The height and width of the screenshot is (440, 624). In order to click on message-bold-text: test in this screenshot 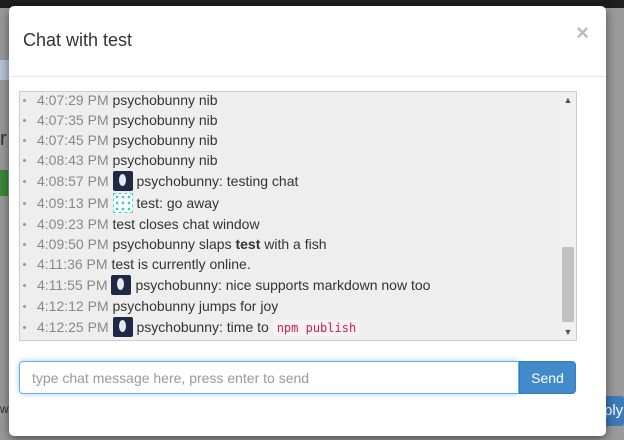, I will do `click(248, 244)`.